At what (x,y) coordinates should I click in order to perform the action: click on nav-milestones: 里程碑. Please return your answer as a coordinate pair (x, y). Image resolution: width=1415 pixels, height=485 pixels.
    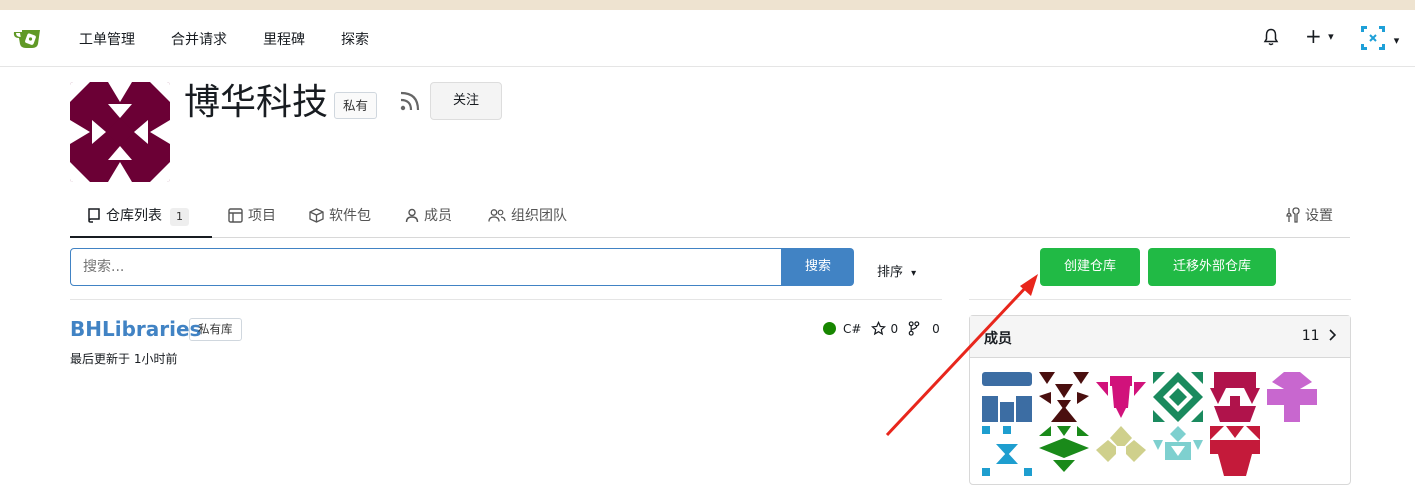
    Looking at the image, I should click on (284, 39).